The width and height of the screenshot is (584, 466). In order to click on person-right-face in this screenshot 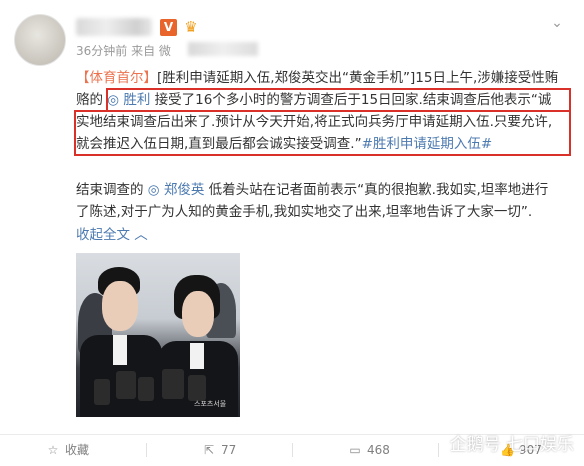, I will do `click(198, 314)`.